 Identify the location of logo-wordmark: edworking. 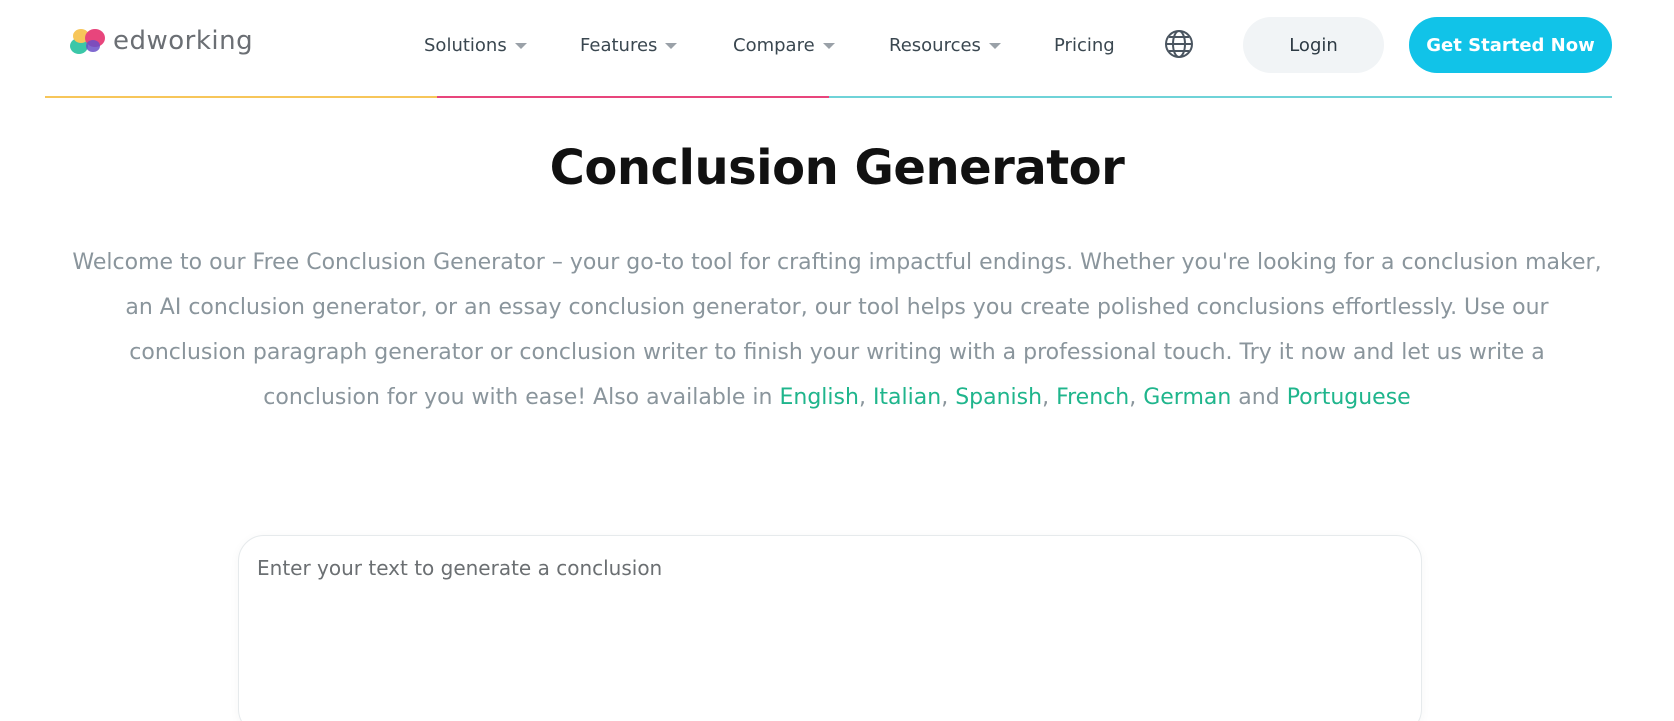
(183, 41).